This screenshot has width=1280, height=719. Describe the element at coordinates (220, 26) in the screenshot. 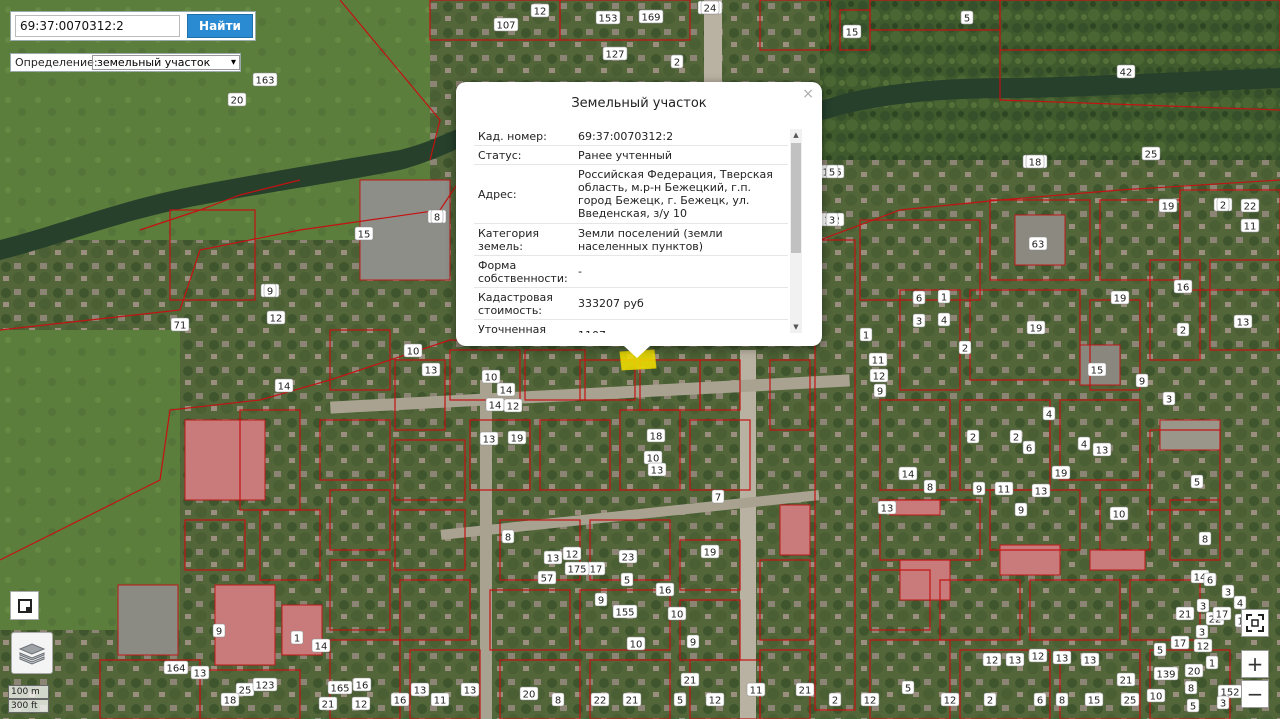

I see `find-button: Найти` at that location.